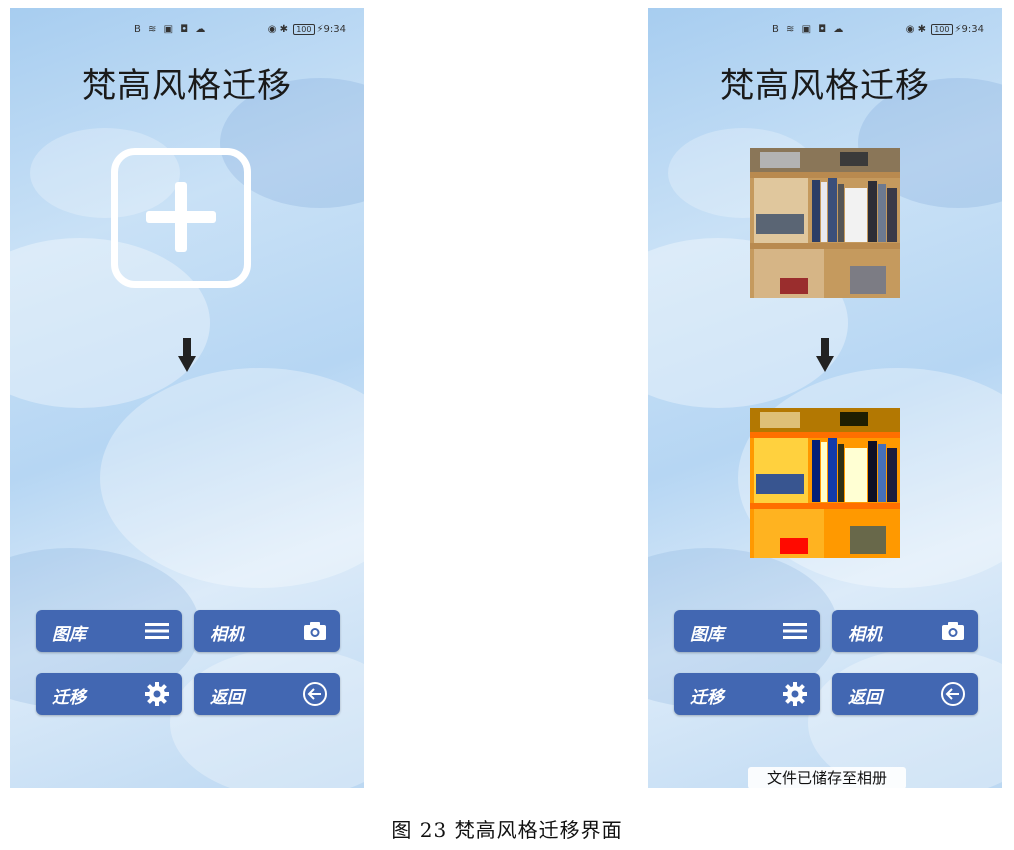  I want to click on stylized-output-photo, so click(825, 483).